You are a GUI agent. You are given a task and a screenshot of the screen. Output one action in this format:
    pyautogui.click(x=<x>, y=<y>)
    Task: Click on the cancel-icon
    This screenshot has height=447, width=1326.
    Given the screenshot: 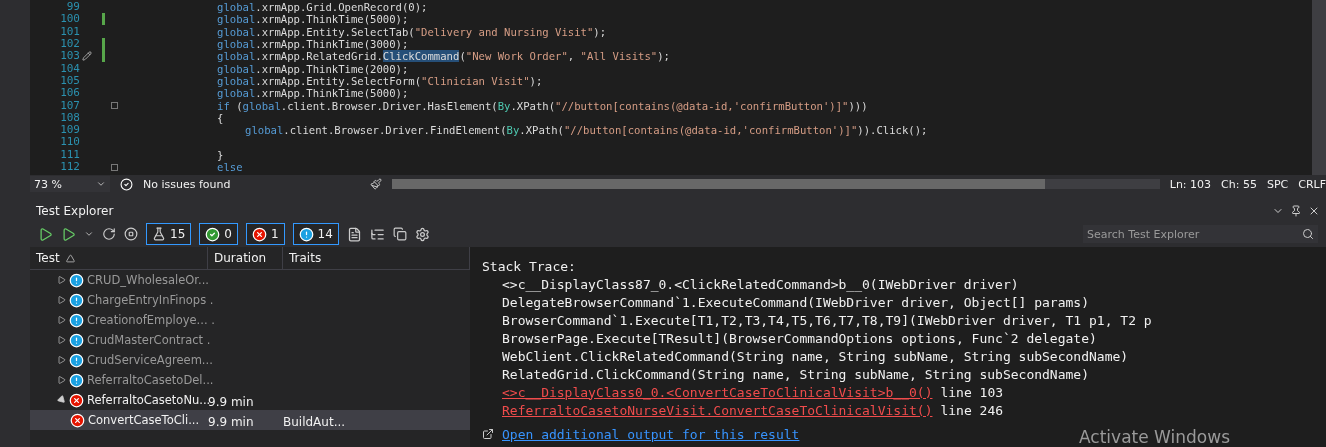 What is the action you would take?
    pyautogui.click(x=131, y=234)
    